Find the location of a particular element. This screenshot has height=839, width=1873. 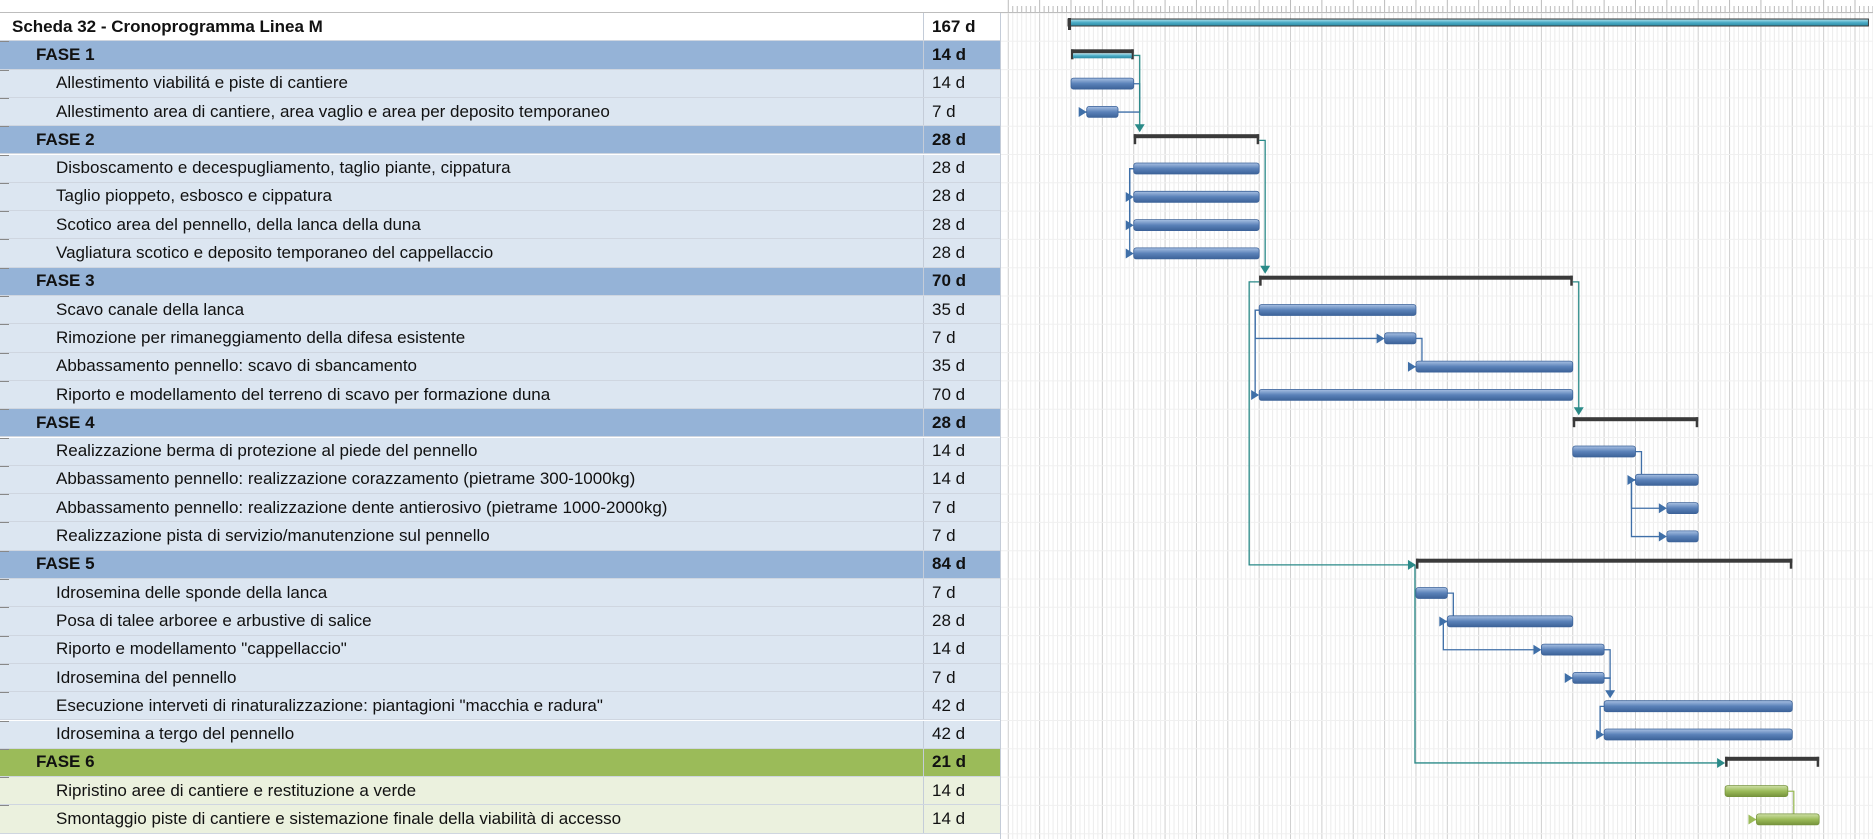

project-duration: 167 d is located at coordinates (954, 26).